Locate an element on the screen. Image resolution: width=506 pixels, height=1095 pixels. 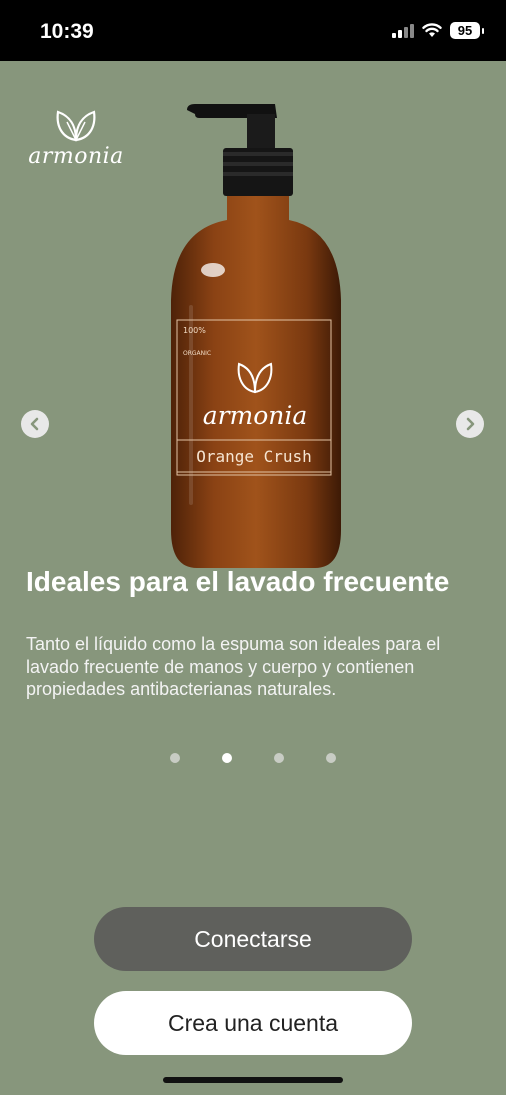
brand-logo-text: armonia is located at coordinates (76, 156).